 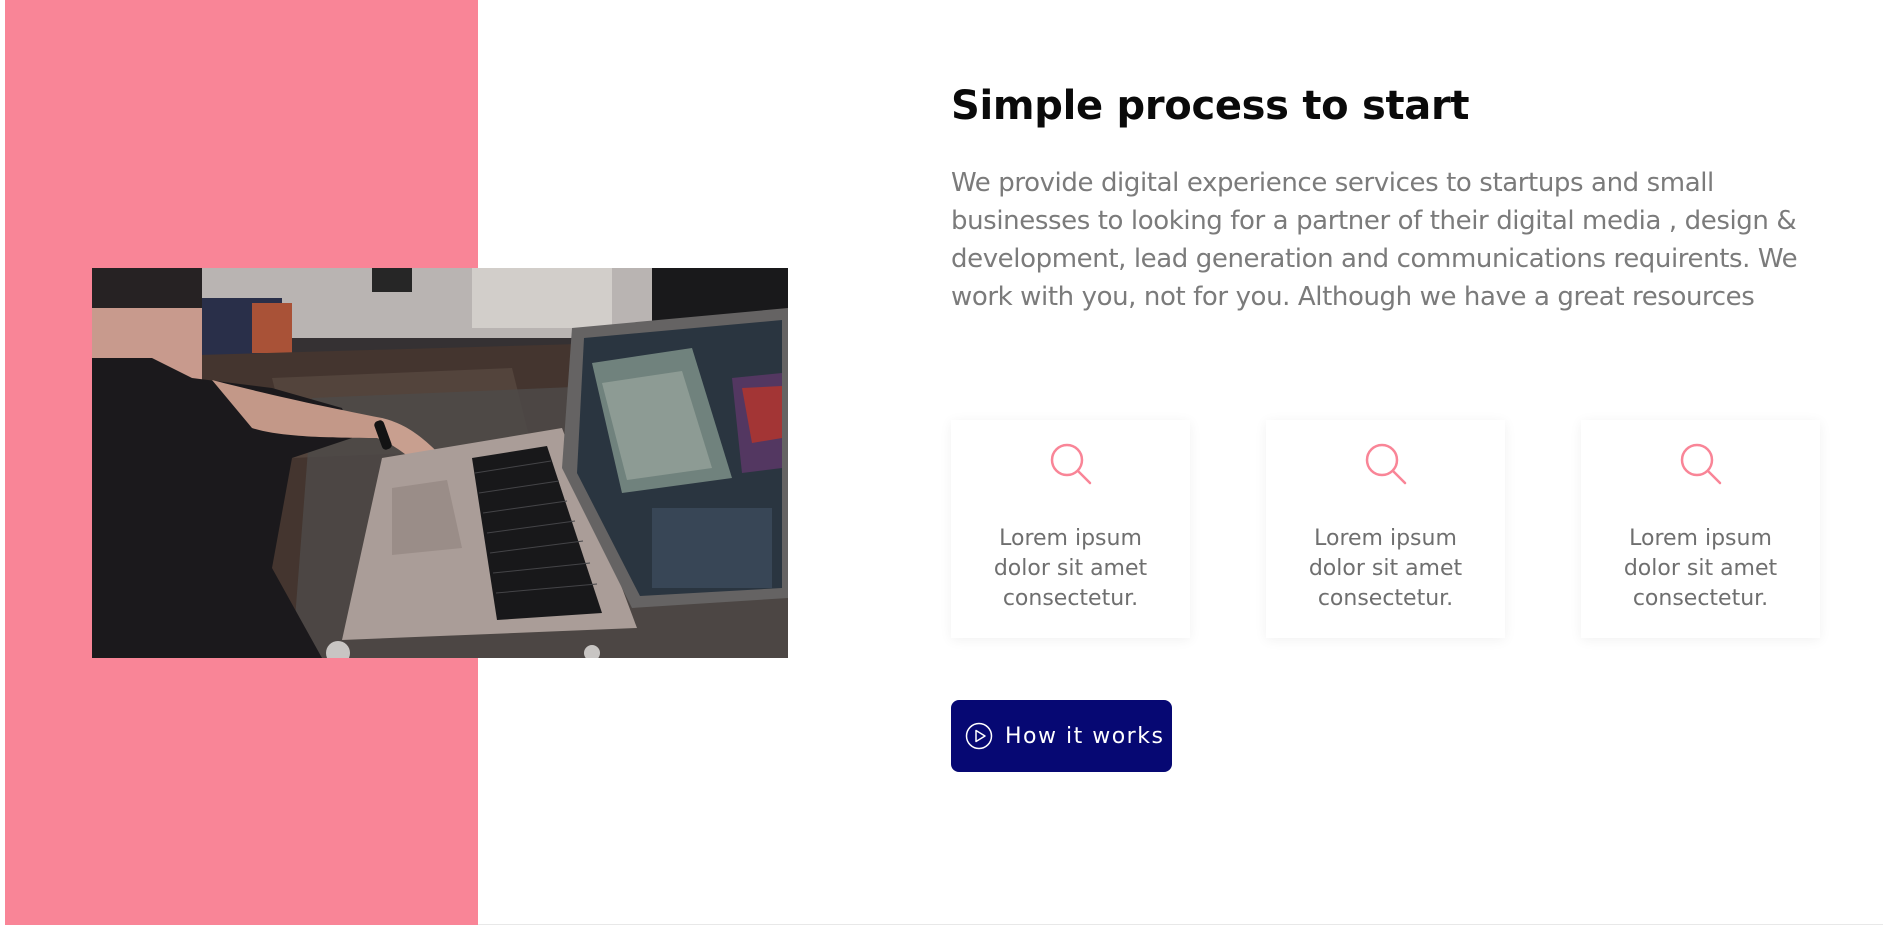 I want to click on how-it-works-button: How it works, so click(x=1061, y=736).